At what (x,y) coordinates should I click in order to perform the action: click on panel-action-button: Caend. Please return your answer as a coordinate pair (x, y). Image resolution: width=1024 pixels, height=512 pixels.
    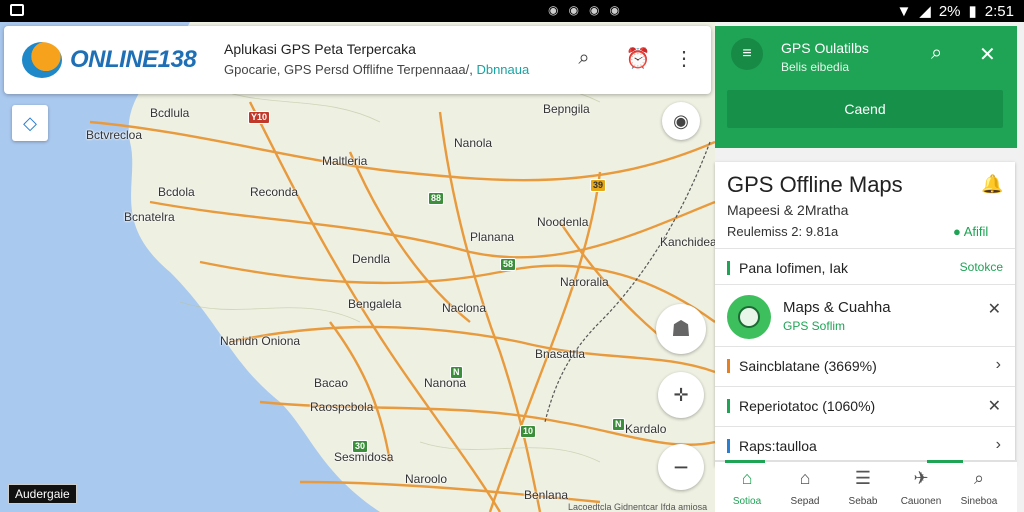
    Looking at the image, I should click on (865, 109).